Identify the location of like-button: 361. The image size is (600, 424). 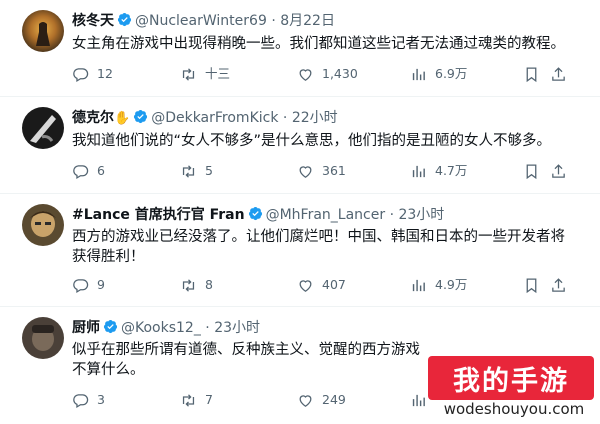
(321, 171).